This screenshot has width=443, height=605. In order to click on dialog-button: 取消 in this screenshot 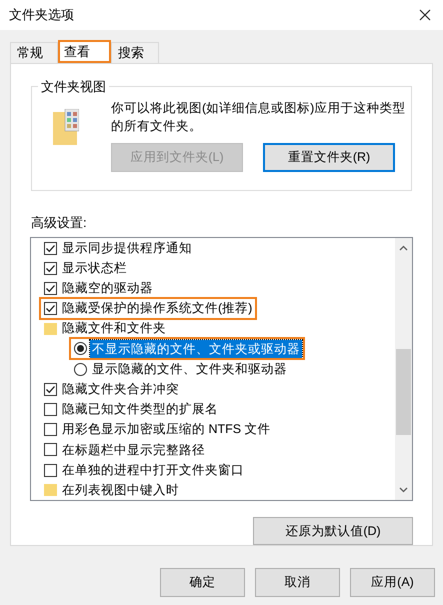, I will do `click(297, 582)`.